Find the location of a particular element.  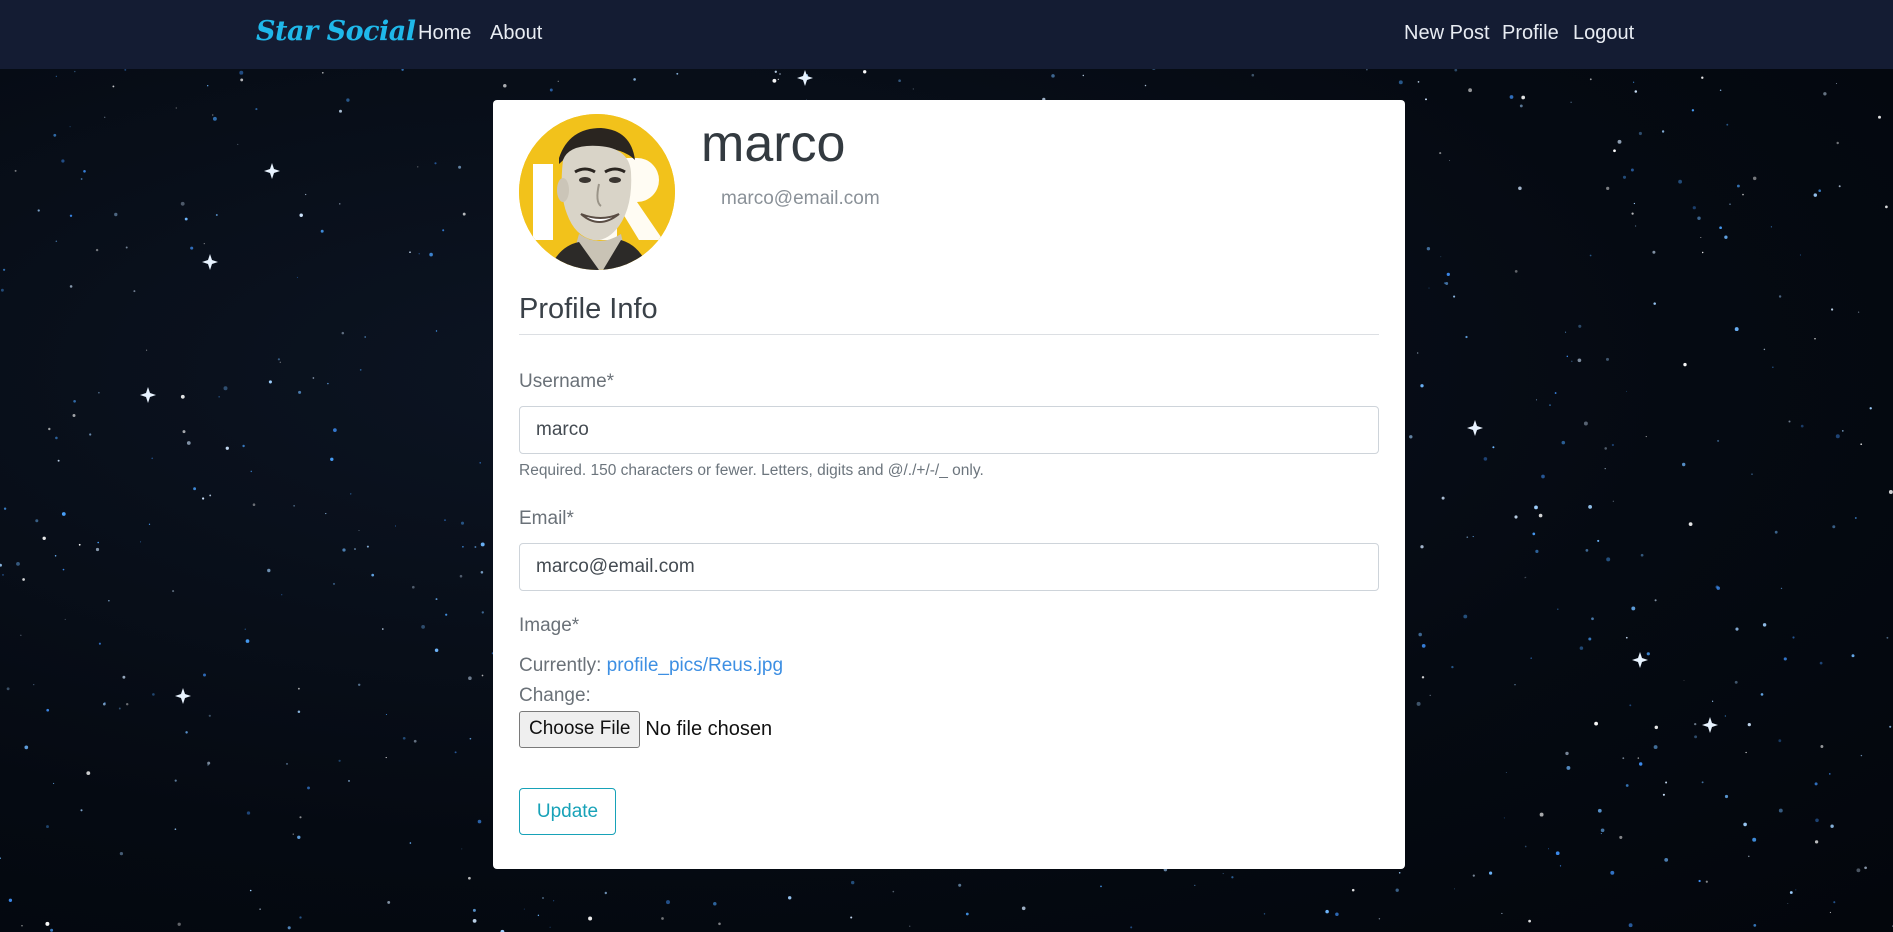

currently-label: Currently: is located at coordinates (560, 665).